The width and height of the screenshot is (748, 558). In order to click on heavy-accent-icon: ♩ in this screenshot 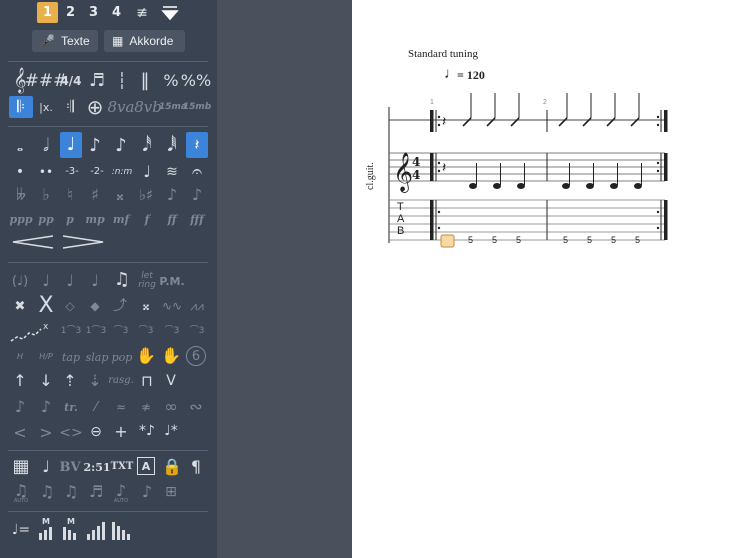, I will do `click(70, 281)`.